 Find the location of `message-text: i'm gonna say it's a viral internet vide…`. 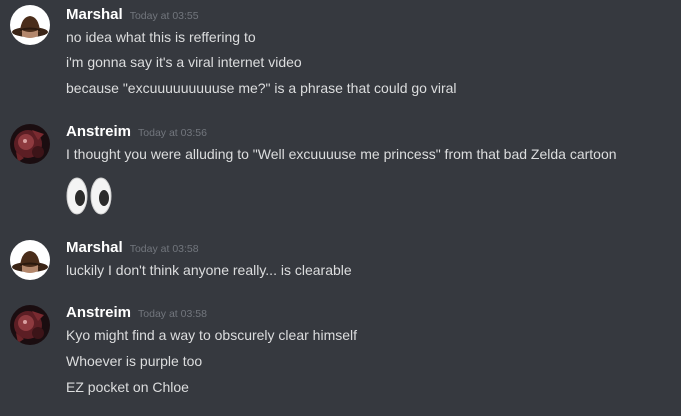

message-text: i'm gonna say it's a viral internet vide… is located at coordinates (184, 62).